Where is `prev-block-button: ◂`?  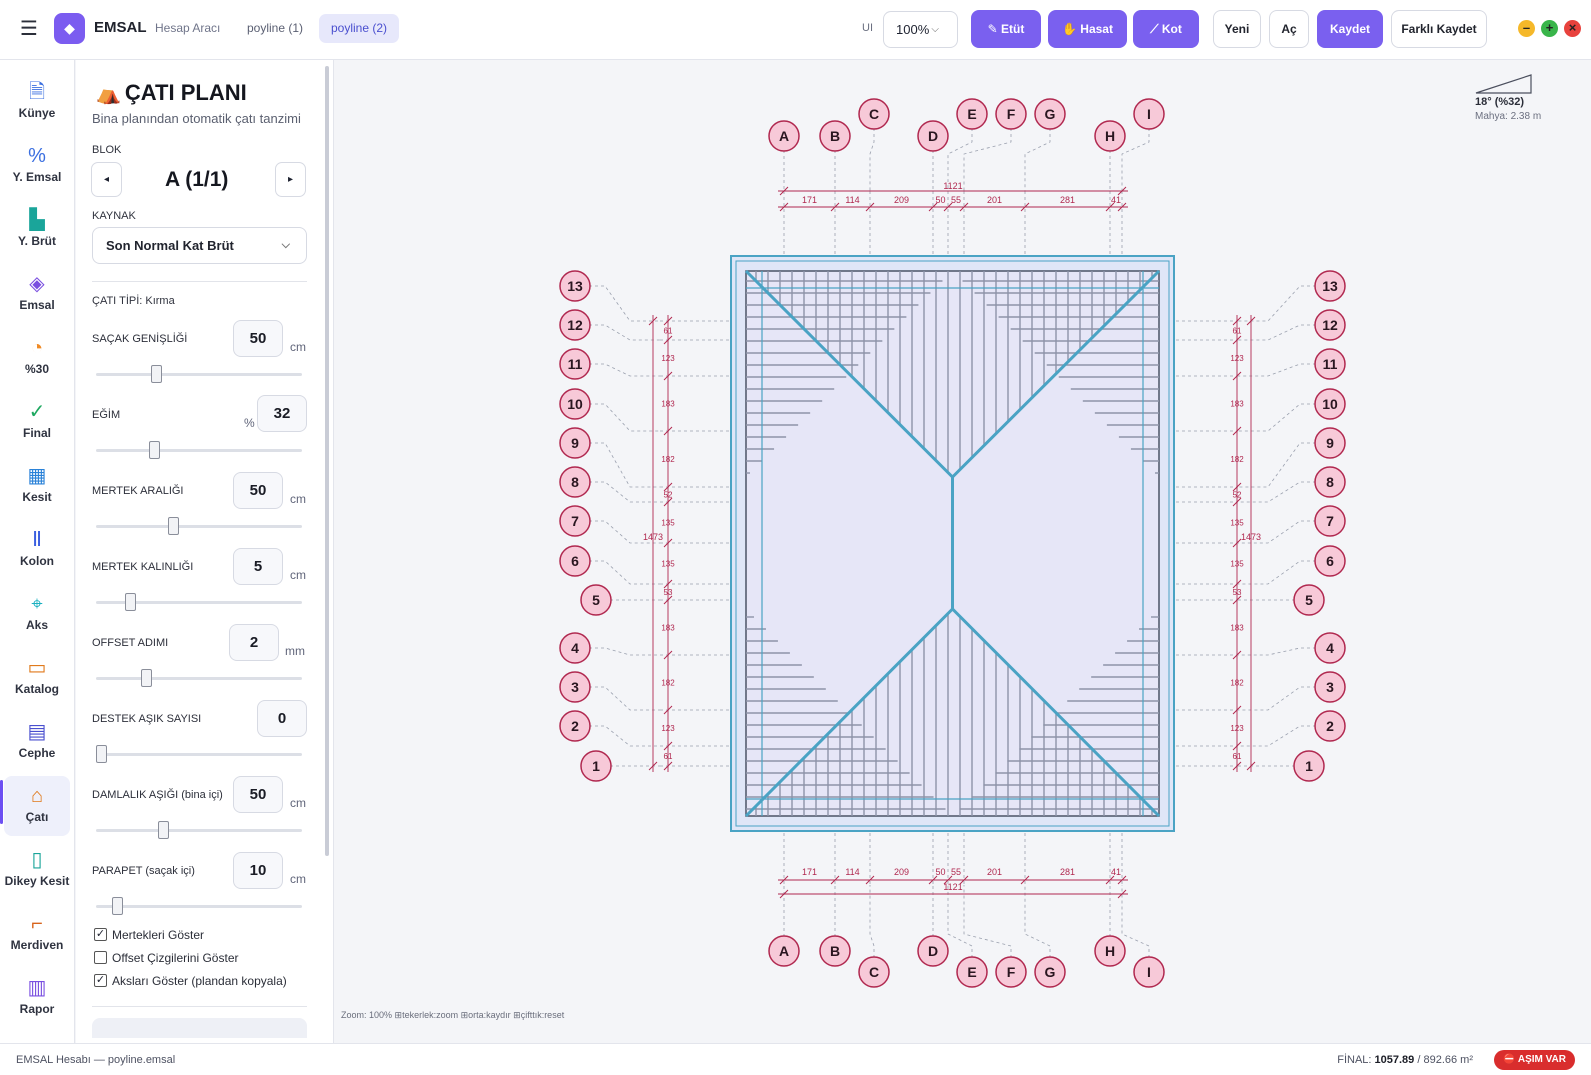
prev-block-button: ◂ is located at coordinates (106, 179).